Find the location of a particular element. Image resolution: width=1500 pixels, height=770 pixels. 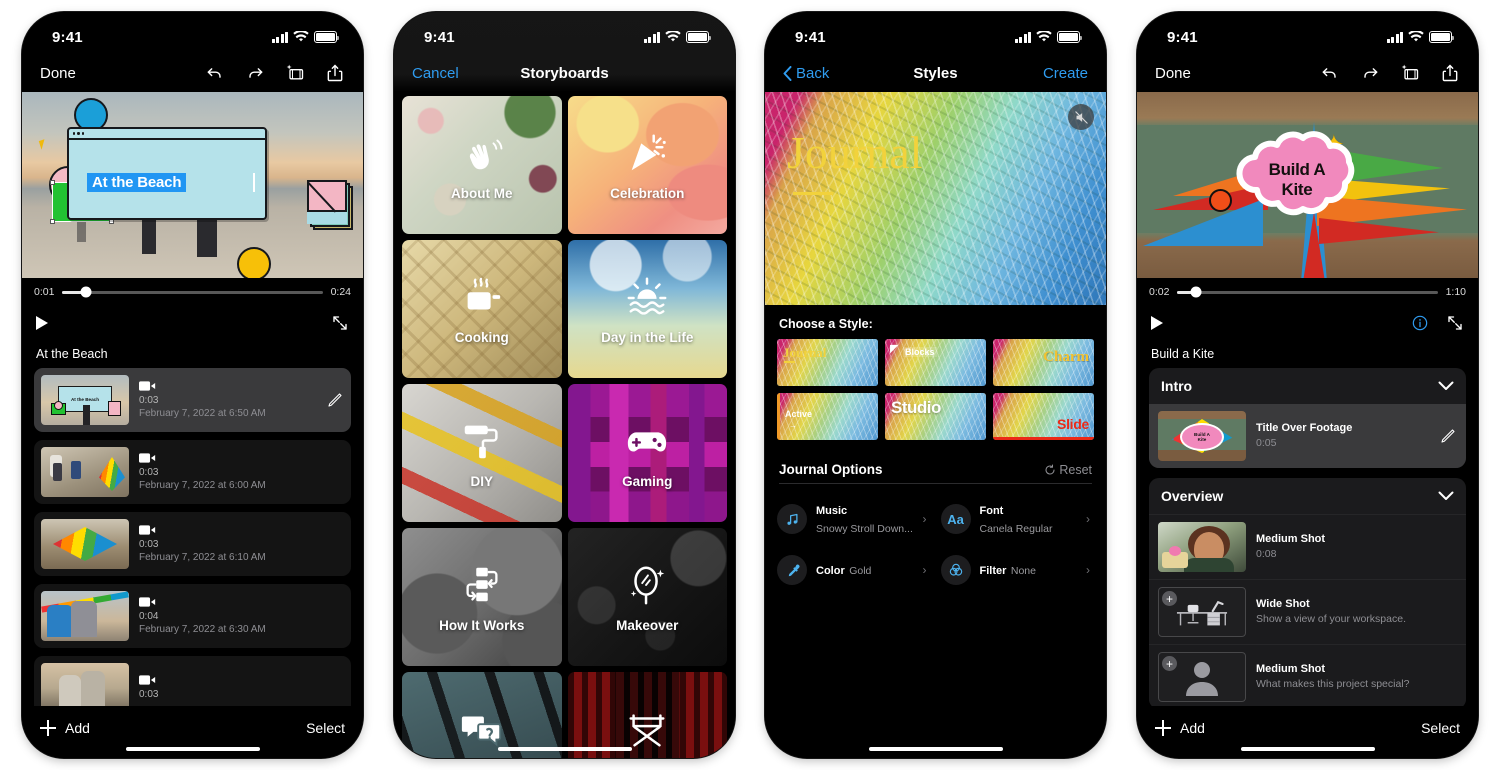

storyboard-card-diy: DIY is located at coordinates (482, 453).